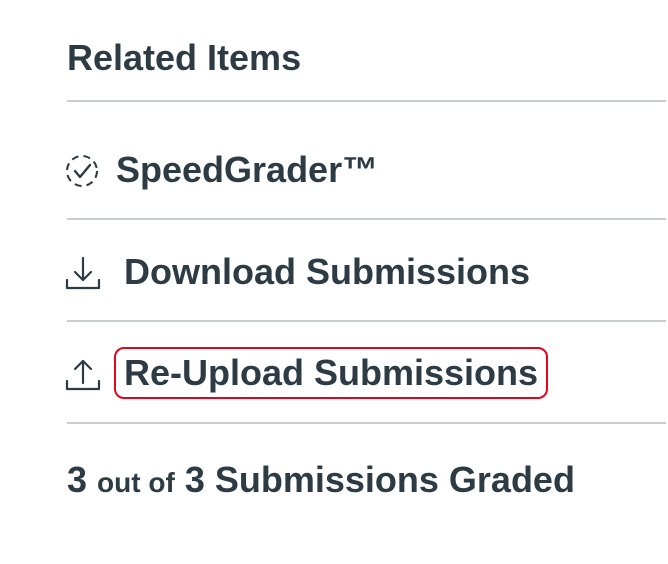 The height and width of the screenshot is (564, 668). What do you see at coordinates (394, 479) in the screenshot?
I see `graded-suffix: Submissions Graded` at bounding box center [394, 479].